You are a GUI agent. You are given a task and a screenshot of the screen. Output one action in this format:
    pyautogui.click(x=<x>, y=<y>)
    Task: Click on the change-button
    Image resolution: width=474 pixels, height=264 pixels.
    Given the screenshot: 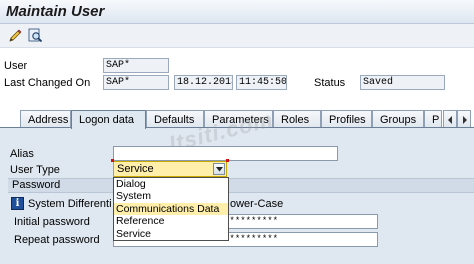 What is the action you would take?
    pyautogui.click(x=15, y=35)
    